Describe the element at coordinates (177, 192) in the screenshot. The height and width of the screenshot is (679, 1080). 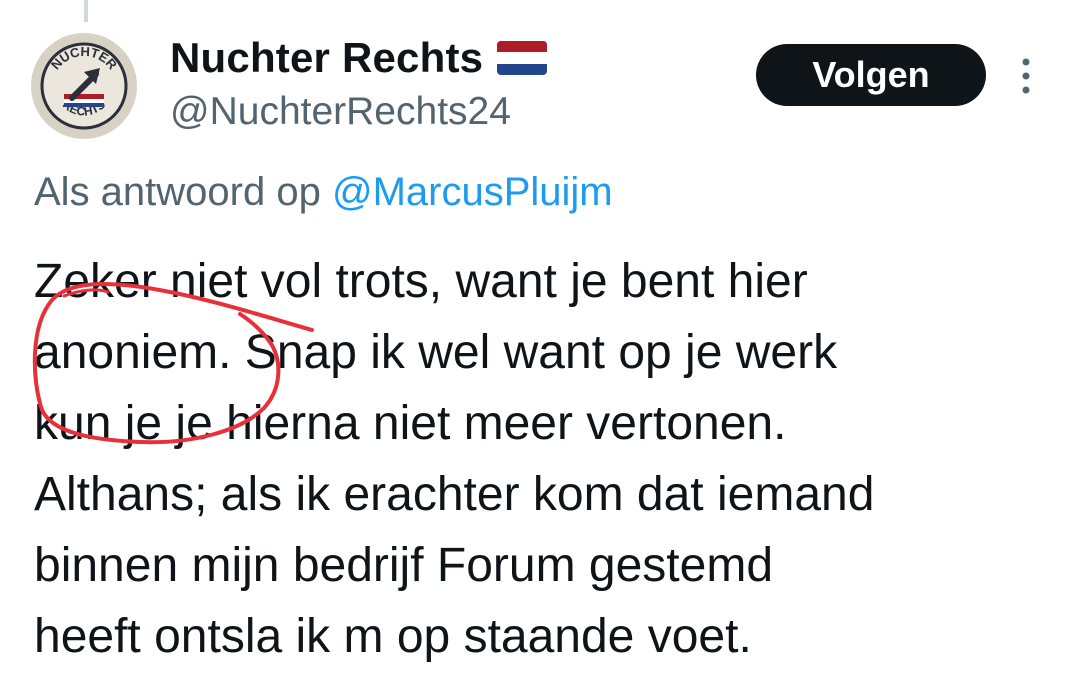
I see `reply-prefix: Als antwoord op` at that location.